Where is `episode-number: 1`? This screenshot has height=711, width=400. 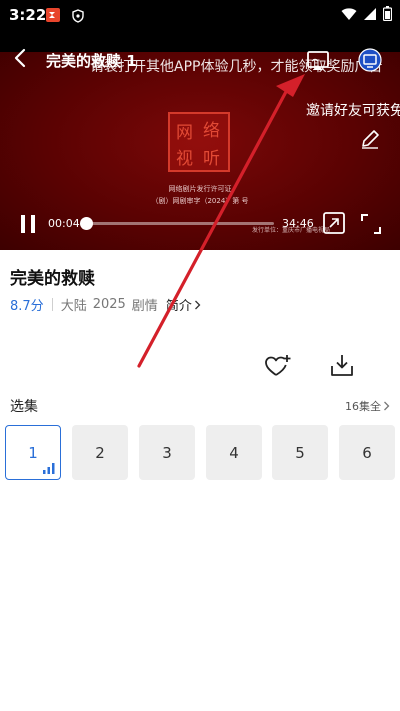 episode-number: 1 is located at coordinates (33, 452).